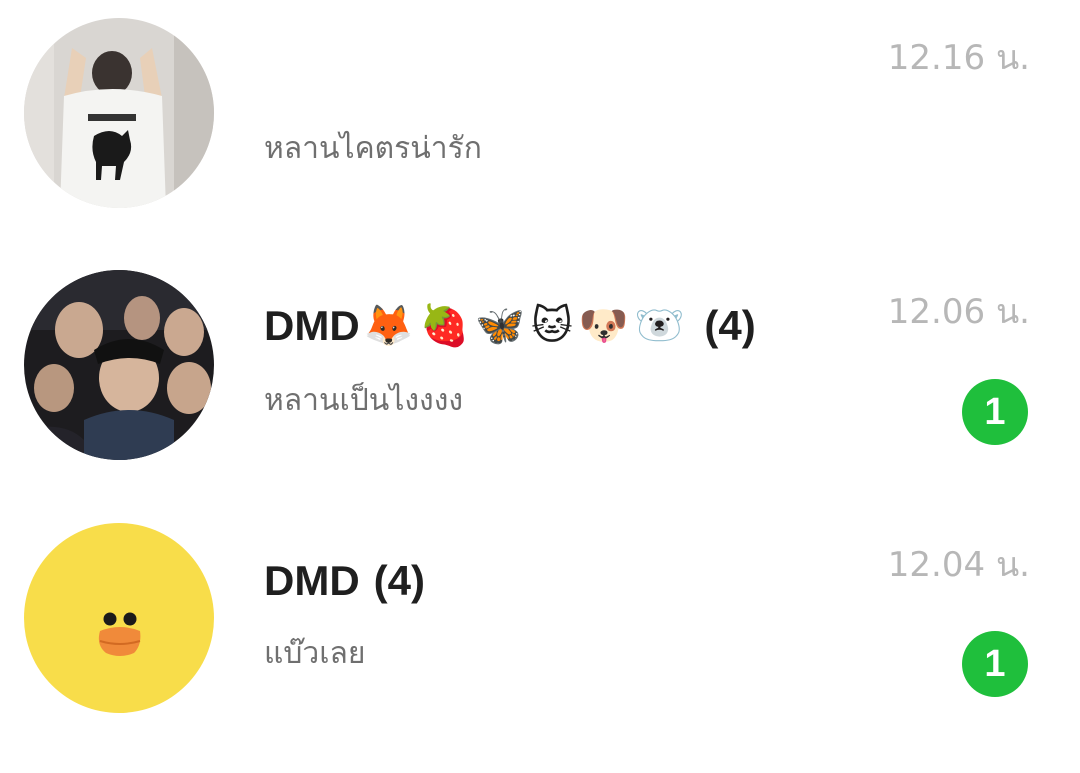 This screenshot has height=773, width=1080. Describe the element at coordinates (958, 58) in the screenshot. I see `timestamp: 12.16 น.` at that location.